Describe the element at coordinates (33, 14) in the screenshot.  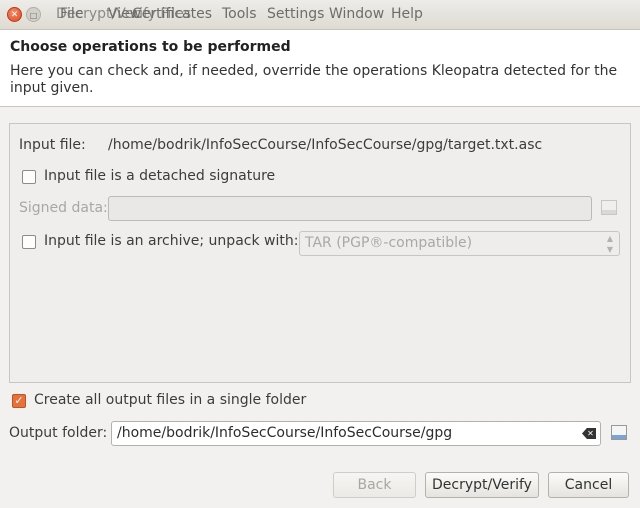
I see `minimize-icon: □` at that location.